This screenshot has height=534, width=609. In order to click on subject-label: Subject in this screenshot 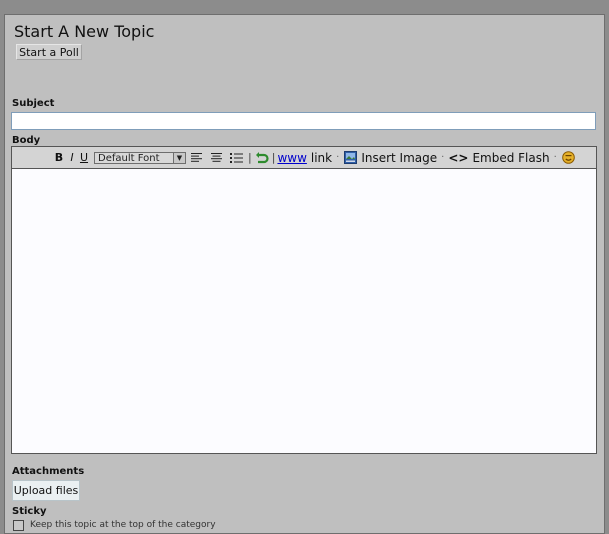, I will do `click(33, 103)`.